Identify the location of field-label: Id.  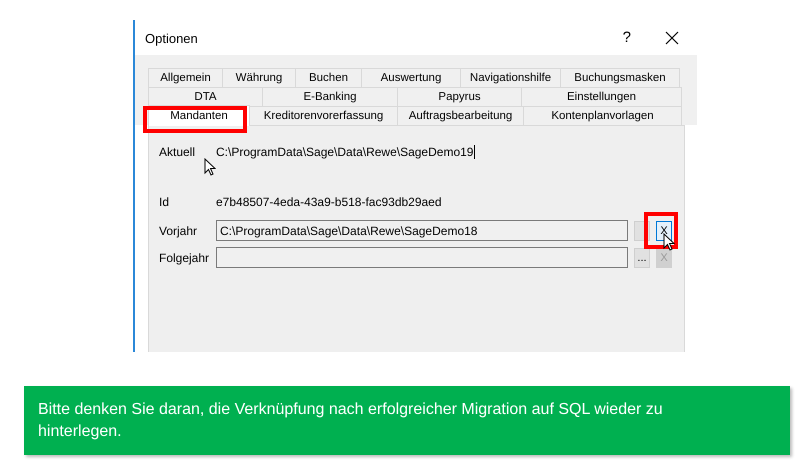
(164, 202).